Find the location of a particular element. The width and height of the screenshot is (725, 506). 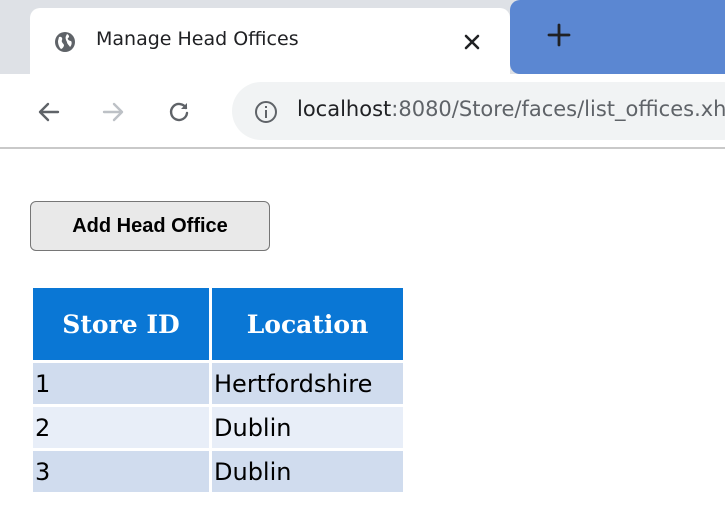

globe-icon is located at coordinates (65, 42).